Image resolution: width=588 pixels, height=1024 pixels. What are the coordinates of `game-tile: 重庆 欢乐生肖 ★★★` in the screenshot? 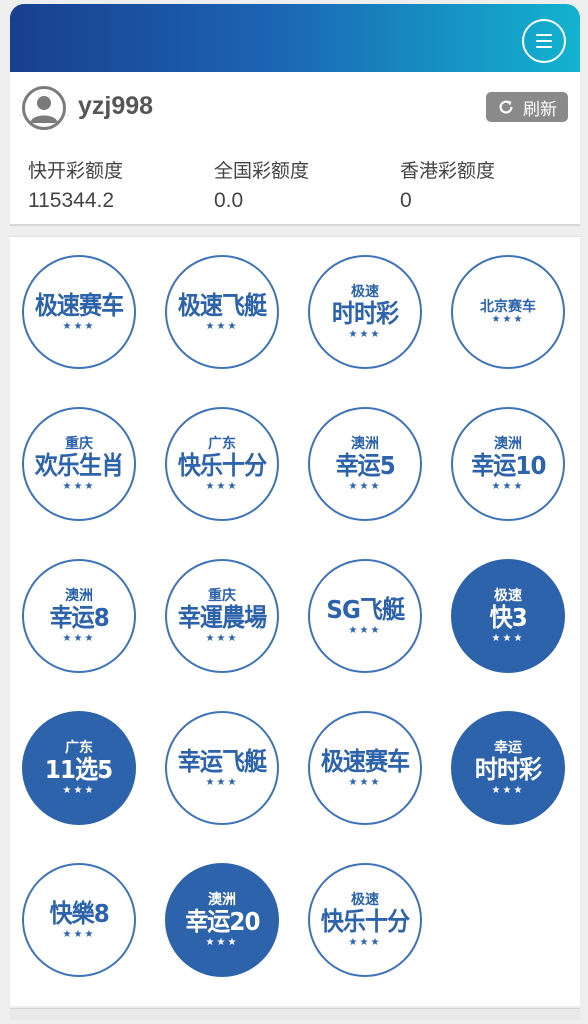 It's located at (79, 464).